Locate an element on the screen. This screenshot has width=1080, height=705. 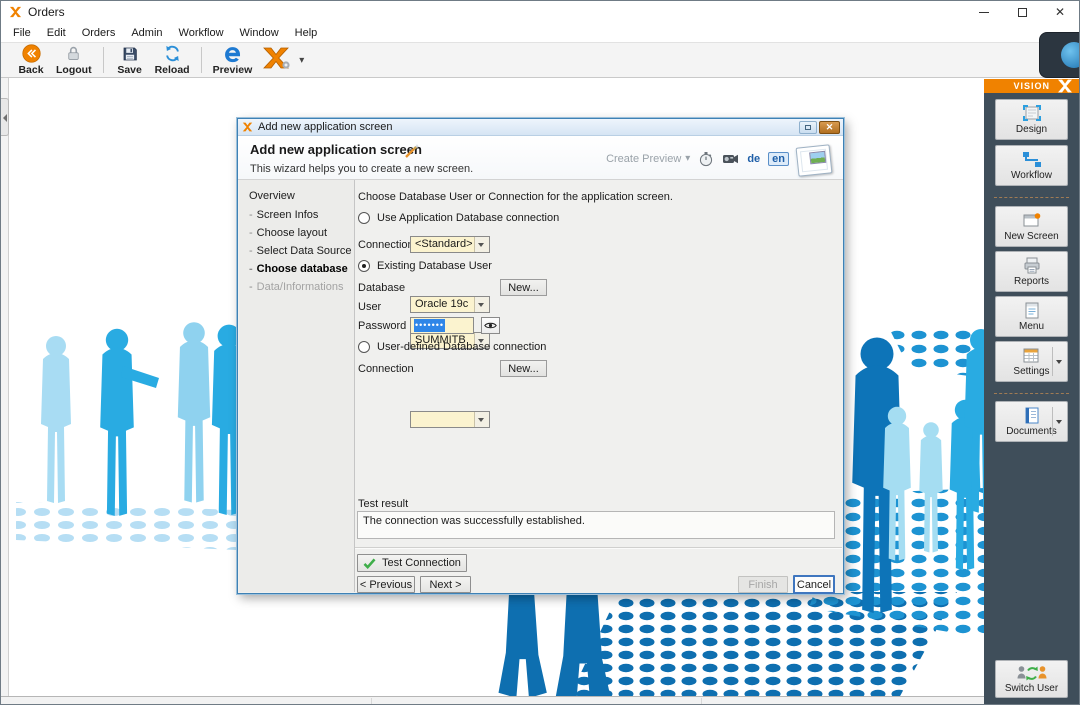
switch-user-icon is located at coordinates (1031, 672).